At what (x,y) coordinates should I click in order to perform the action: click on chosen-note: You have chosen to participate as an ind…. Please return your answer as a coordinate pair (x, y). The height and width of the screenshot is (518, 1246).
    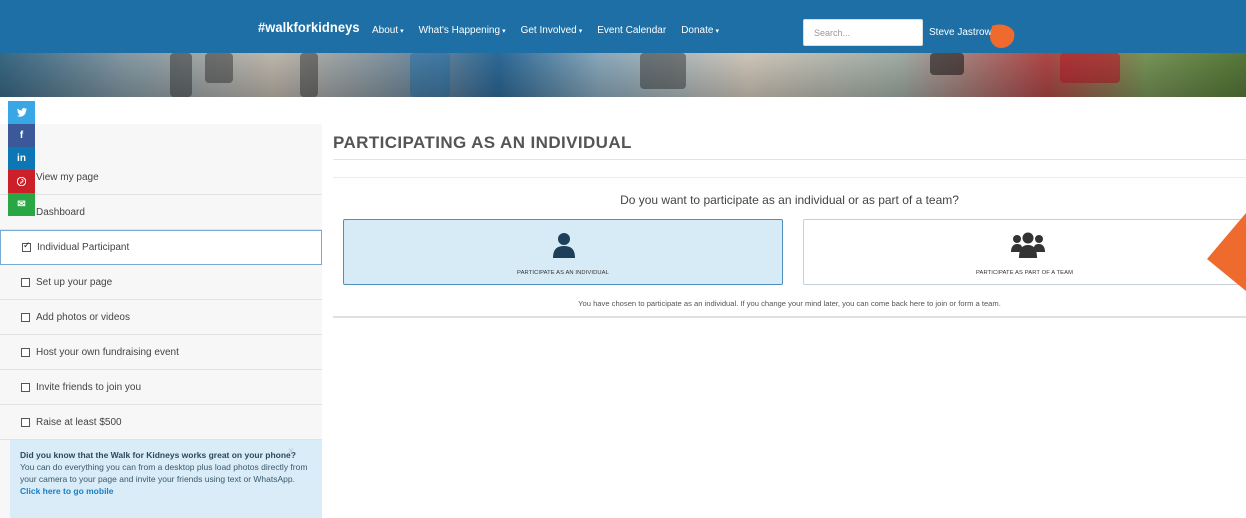
    Looking at the image, I should click on (789, 303).